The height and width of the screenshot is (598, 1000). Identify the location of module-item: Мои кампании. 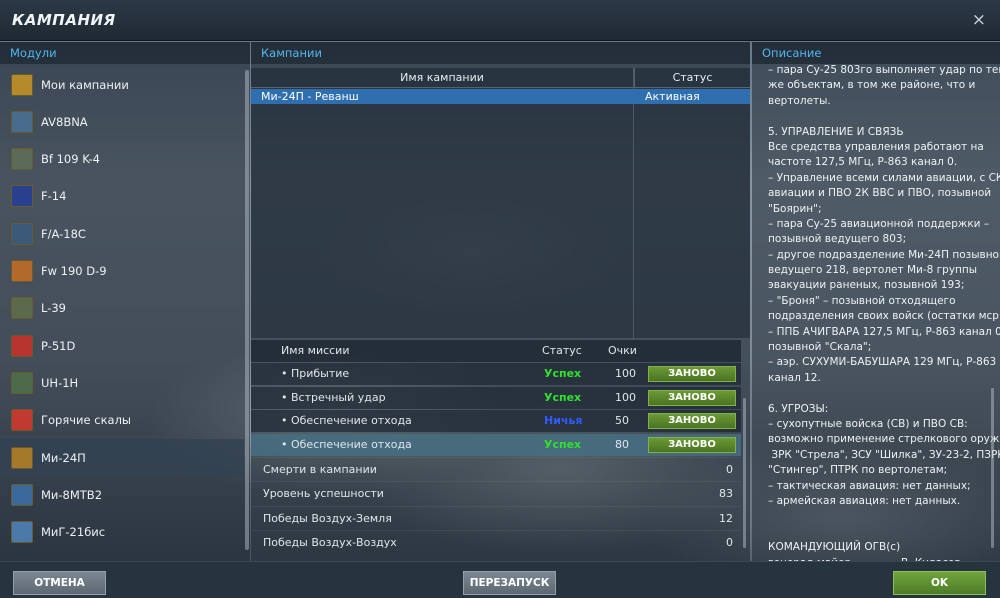
(122, 84).